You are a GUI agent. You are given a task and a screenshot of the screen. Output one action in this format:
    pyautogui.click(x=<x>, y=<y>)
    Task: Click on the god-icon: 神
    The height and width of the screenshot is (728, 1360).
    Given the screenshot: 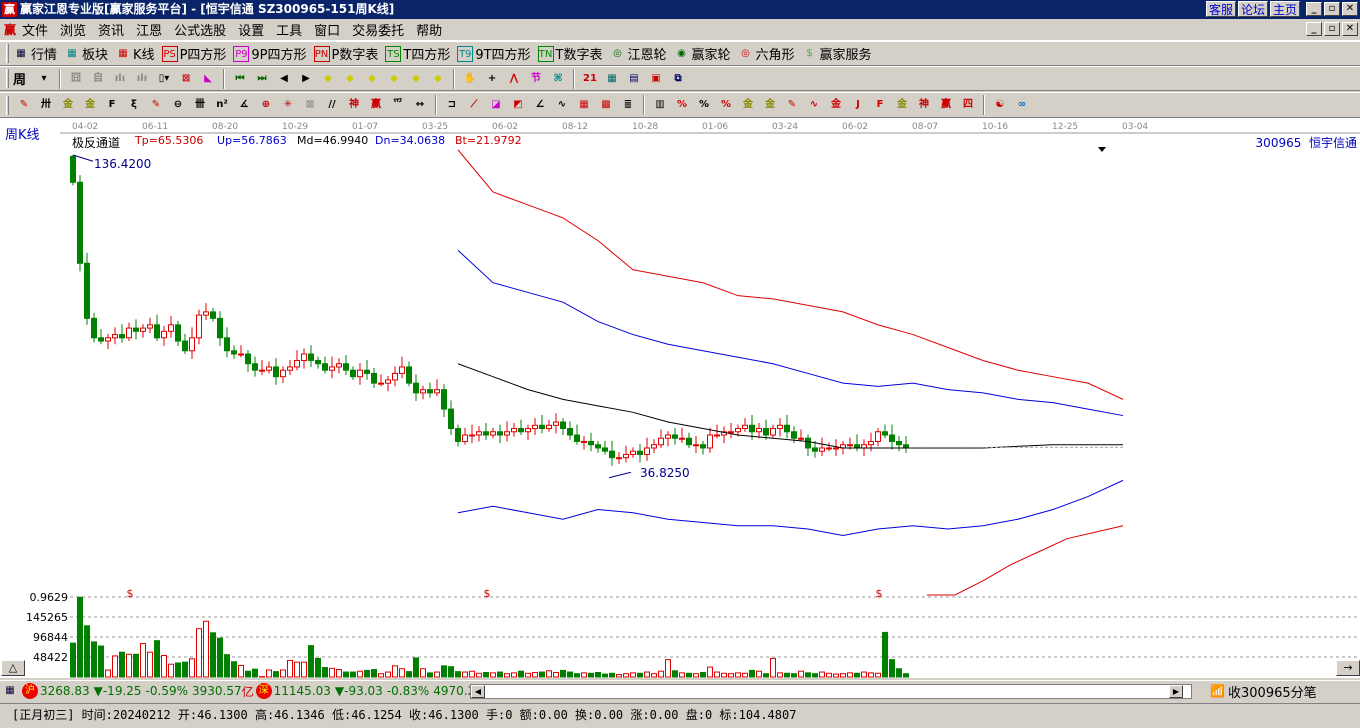 What is the action you would take?
    pyautogui.click(x=354, y=105)
    